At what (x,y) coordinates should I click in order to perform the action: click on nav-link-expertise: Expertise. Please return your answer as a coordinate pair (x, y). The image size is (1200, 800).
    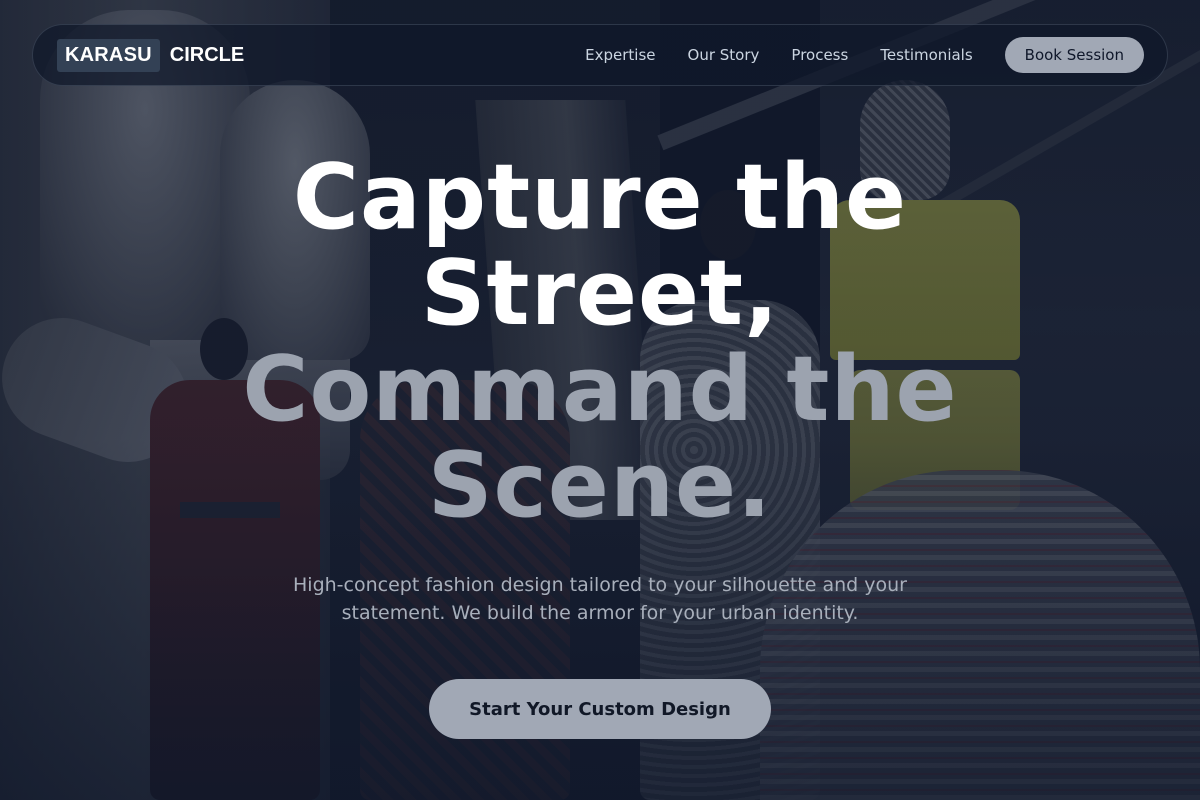
    Looking at the image, I should click on (620, 55).